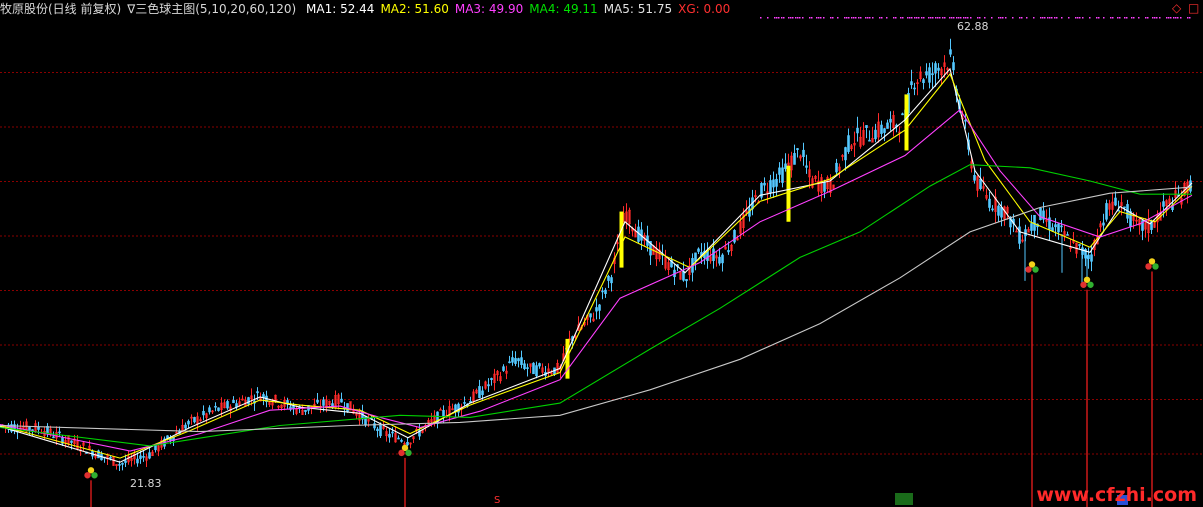 This screenshot has height=507, width=1203. Describe the element at coordinates (704, 9) in the screenshot. I see `ma-readout-5: XG: 0.00` at that location.